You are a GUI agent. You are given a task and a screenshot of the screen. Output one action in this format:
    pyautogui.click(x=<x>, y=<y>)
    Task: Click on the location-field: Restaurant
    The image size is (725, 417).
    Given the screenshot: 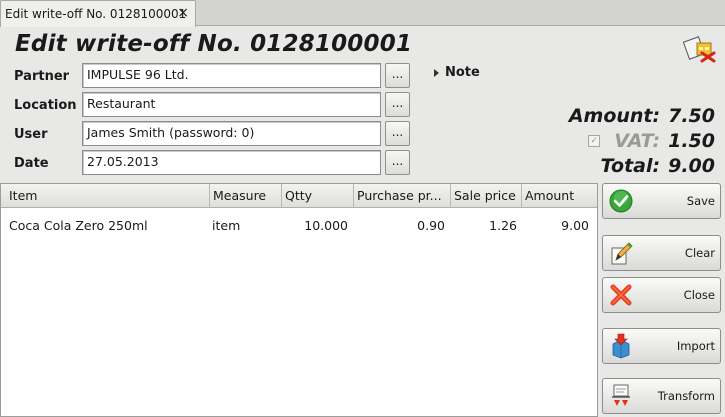 What is the action you would take?
    pyautogui.click(x=231, y=104)
    